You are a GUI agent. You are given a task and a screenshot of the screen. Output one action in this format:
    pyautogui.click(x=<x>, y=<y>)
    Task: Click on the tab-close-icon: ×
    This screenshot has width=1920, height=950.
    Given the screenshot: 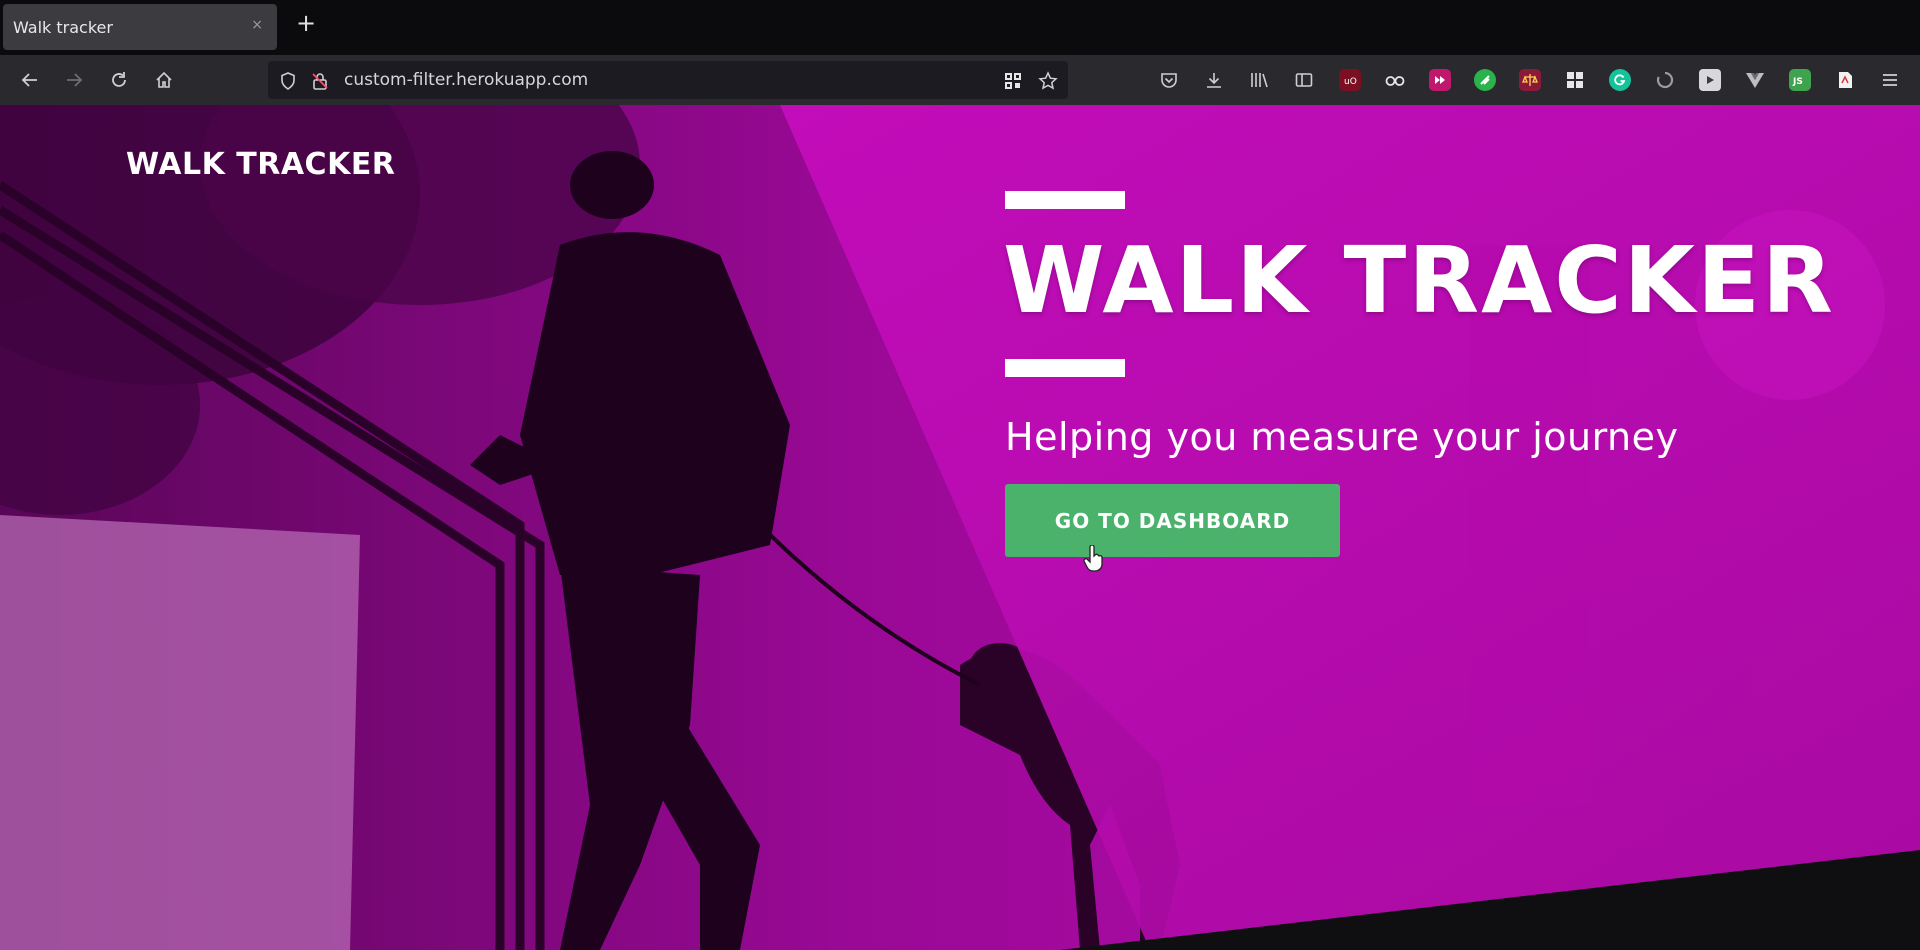 What is the action you would take?
    pyautogui.click(x=257, y=25)
    